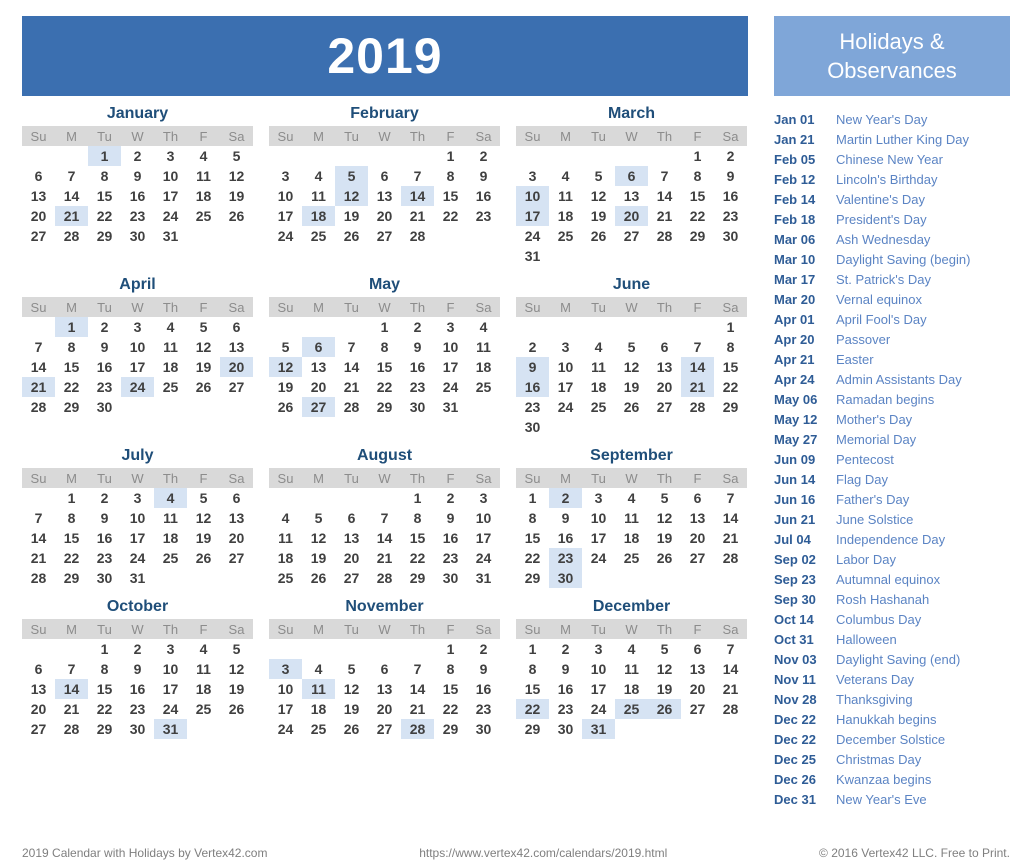 Image resolution: width=1032 pixels, height=868 pixels. Describe the element at coordinates (532, 256) in the screenshot. I see `day-cell: 31` at that location.